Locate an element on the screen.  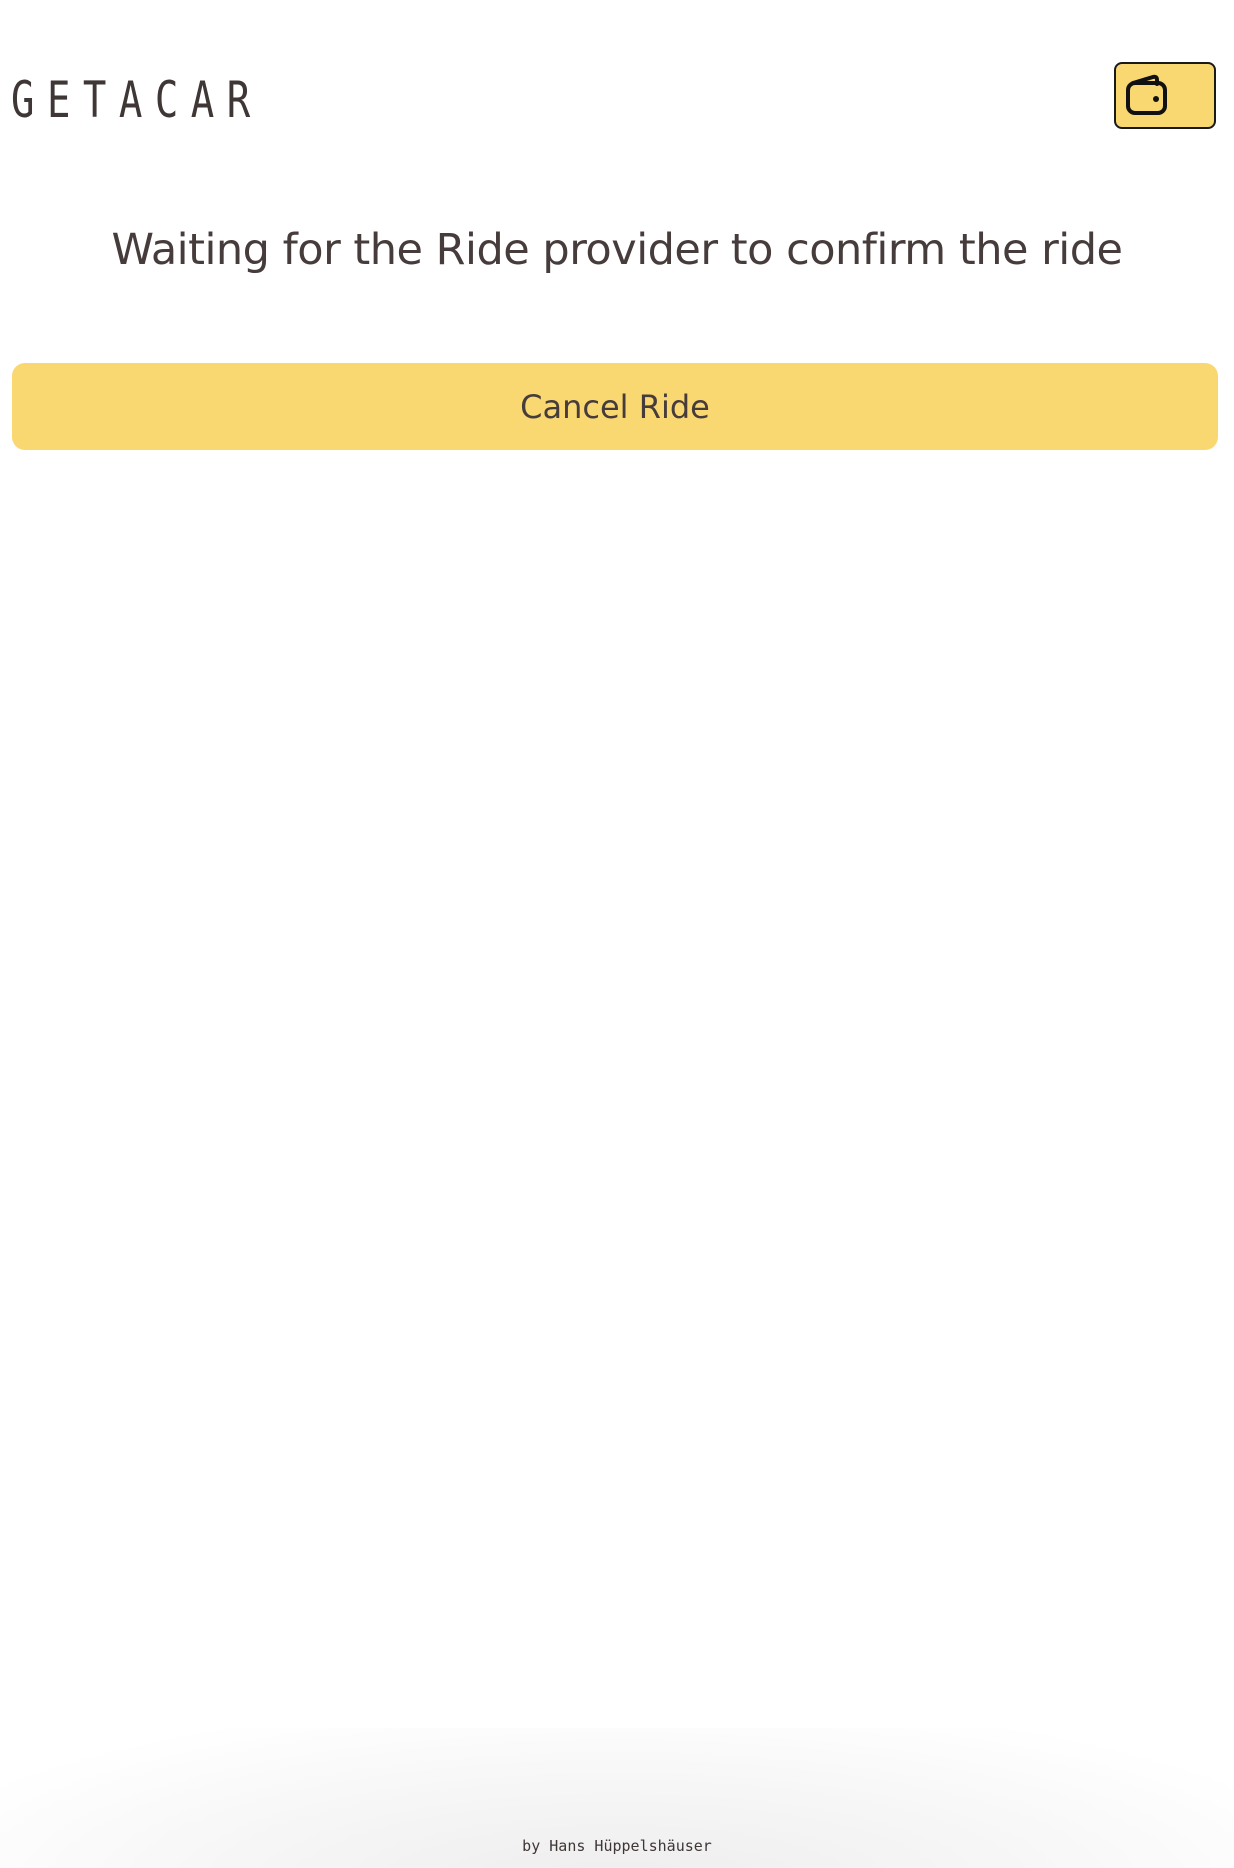
cancel-ride-button: Cancel Ride is located at coordinates (615, 406).